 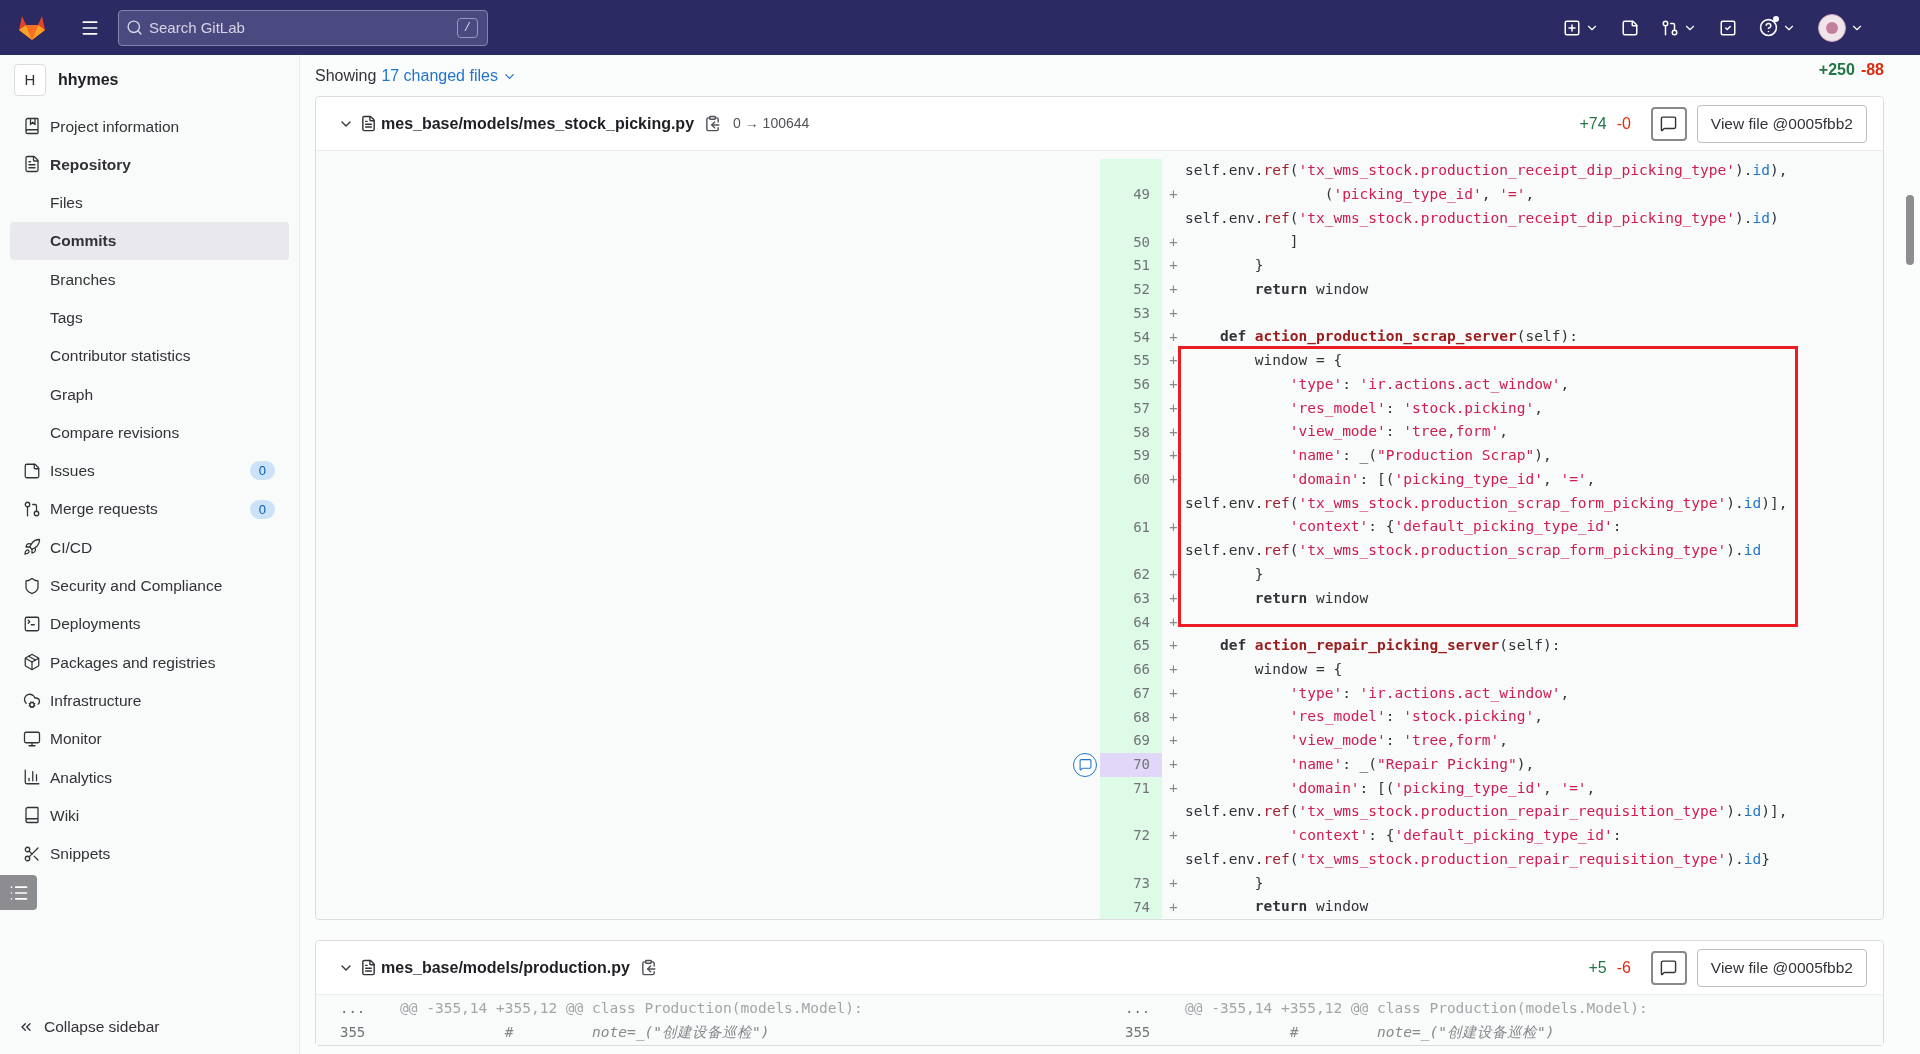 I want to click on sidebar-item: Project information, so click(x=149, y=126).